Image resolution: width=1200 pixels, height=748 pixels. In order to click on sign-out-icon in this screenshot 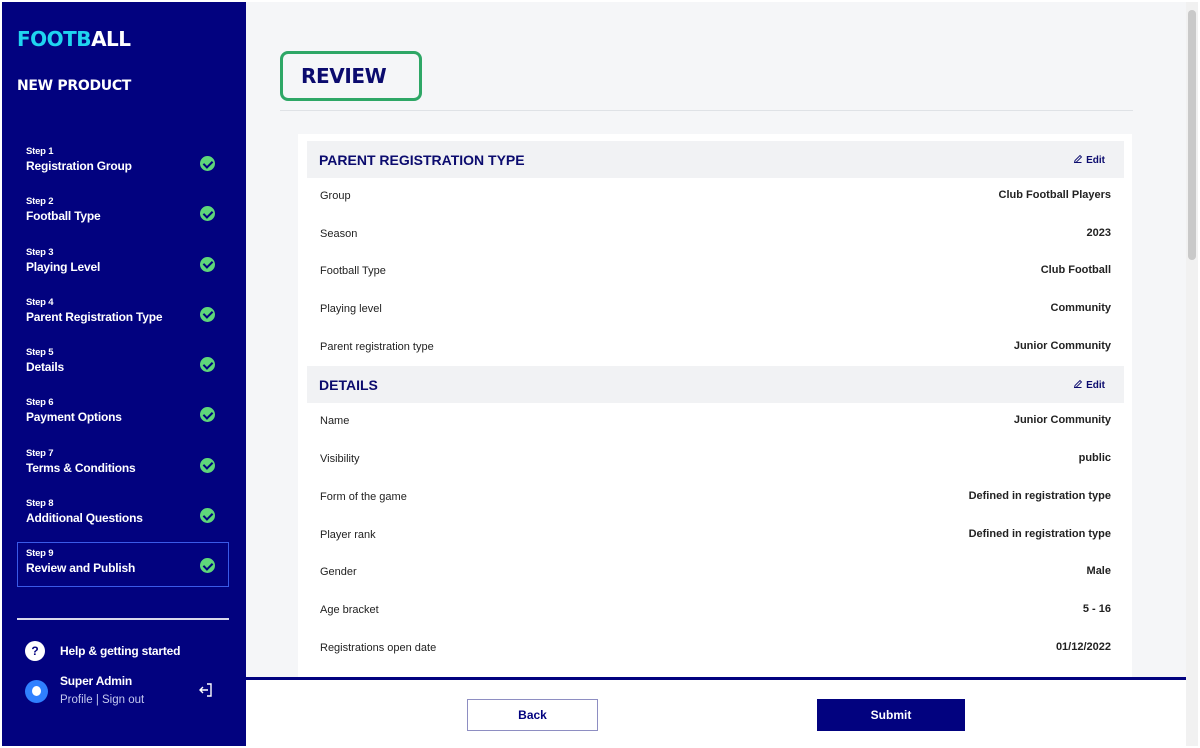, I will do `click(206, 690)`.